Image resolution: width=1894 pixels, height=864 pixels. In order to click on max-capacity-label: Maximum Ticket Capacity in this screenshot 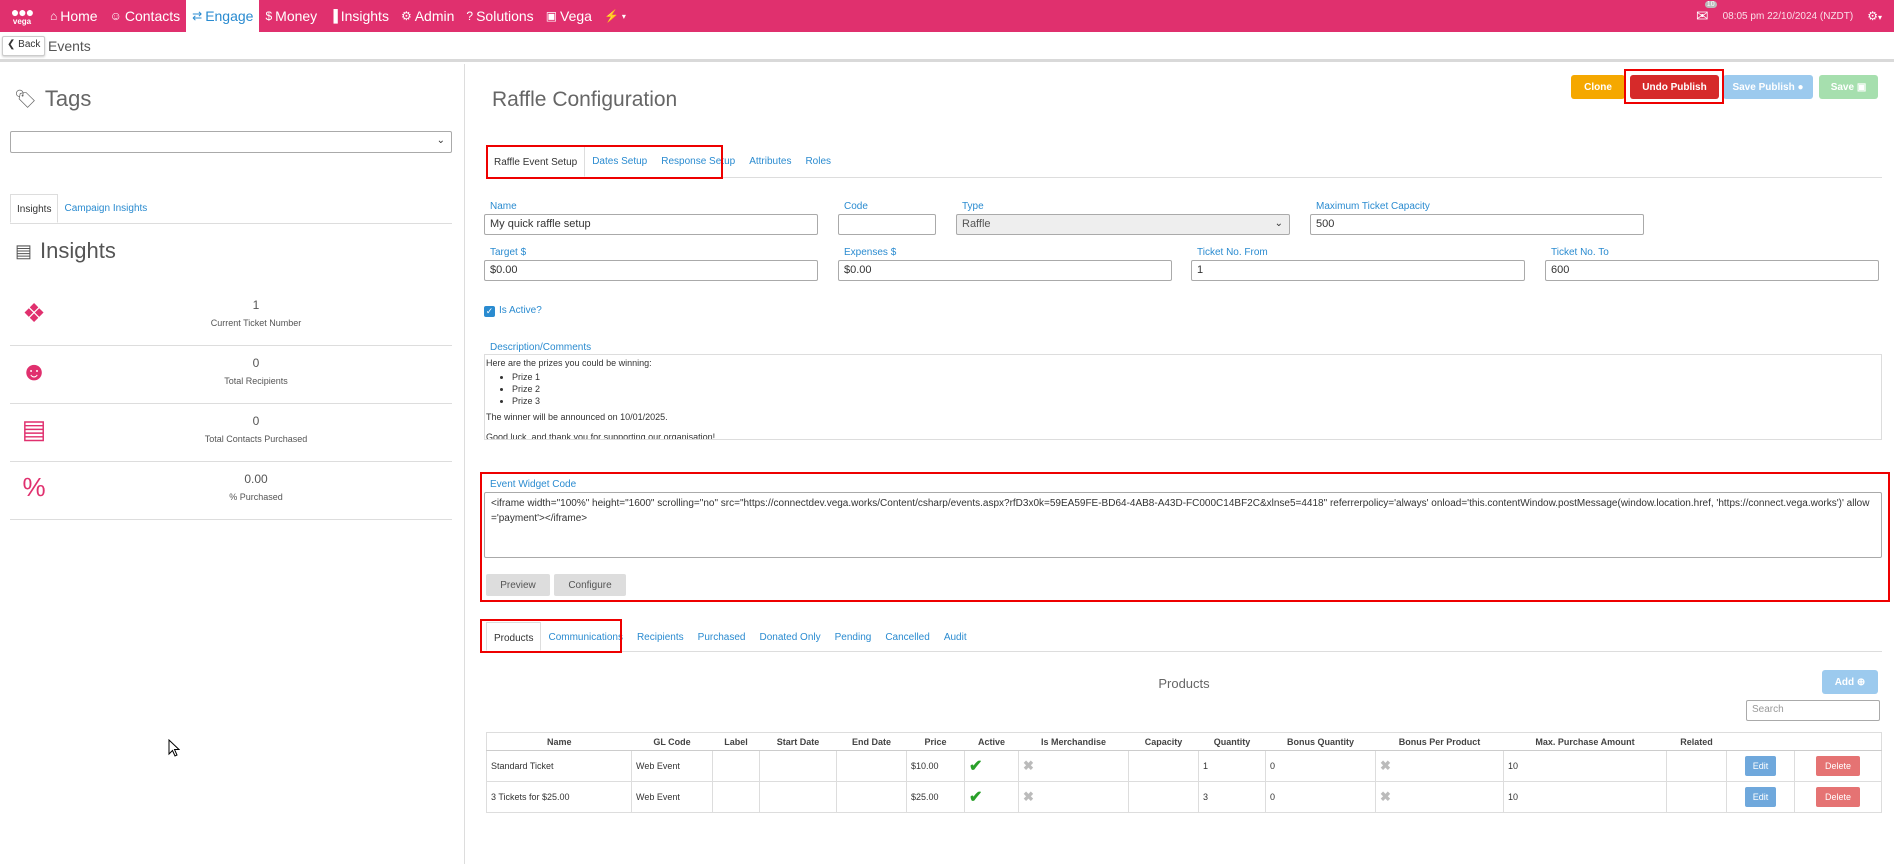, I will do `click(1373, 206)`.